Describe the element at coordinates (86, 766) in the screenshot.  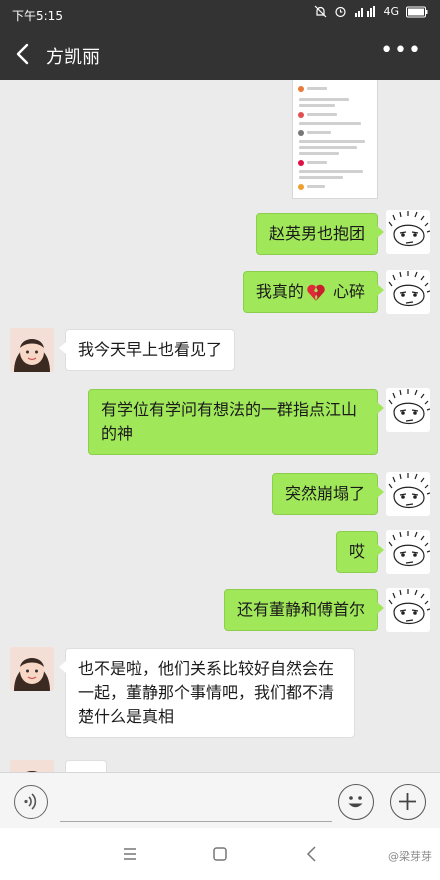
I see `message-bubble` at that location.